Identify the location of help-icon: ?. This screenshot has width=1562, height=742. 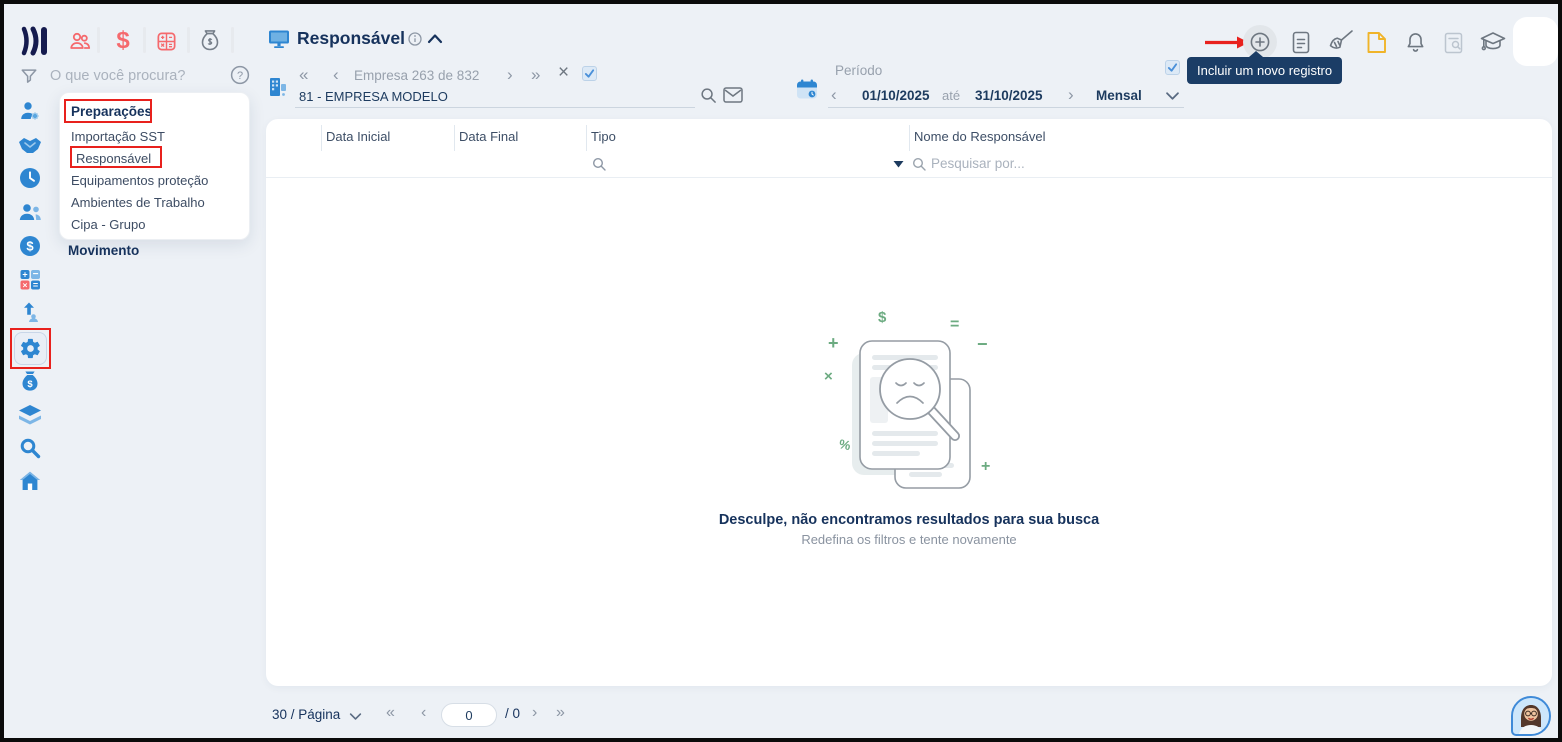
(240, 75).